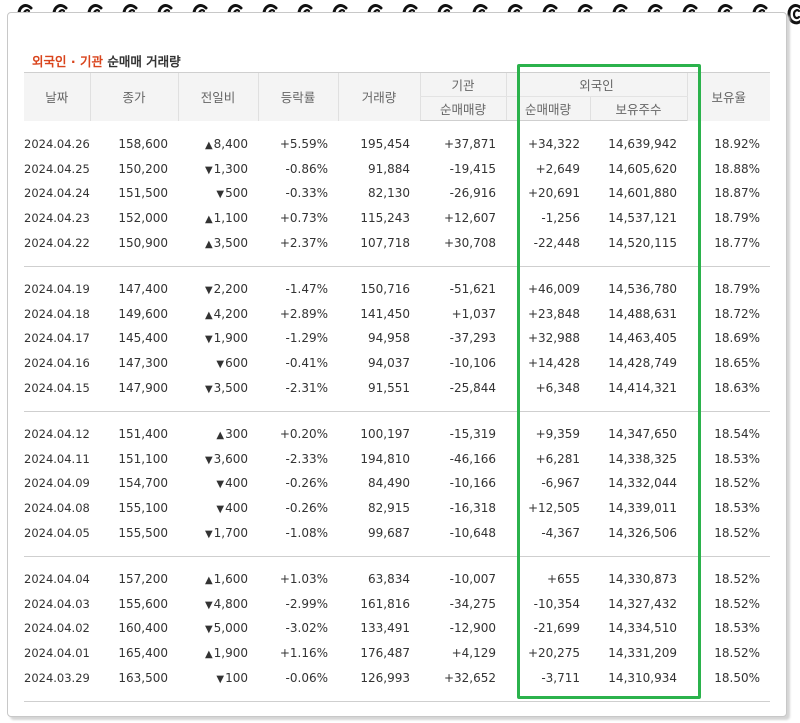 Image resolution: width=800 pixels, height=723 pixels. I want to click on cell-volume: 99,687, so click(389, 533).